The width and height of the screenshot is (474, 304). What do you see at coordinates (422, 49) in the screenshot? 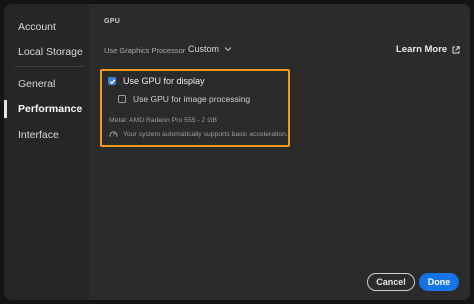
I see `learn-more-label: Learn More` at bounding box center [422, 49].